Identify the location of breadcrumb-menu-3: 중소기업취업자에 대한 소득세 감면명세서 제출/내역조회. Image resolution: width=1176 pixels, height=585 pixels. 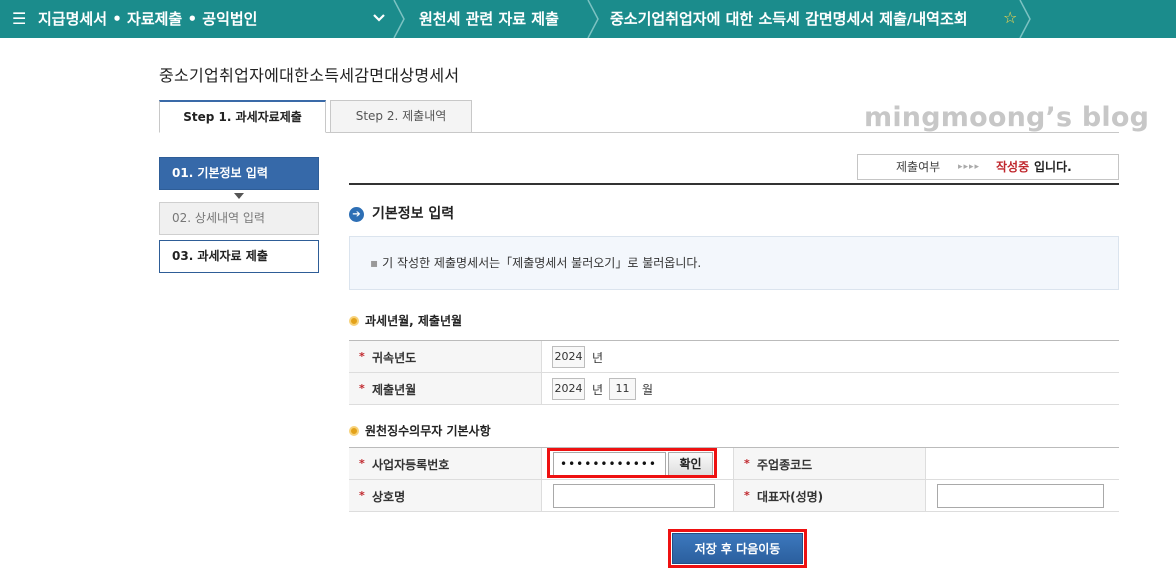
(789, 19).